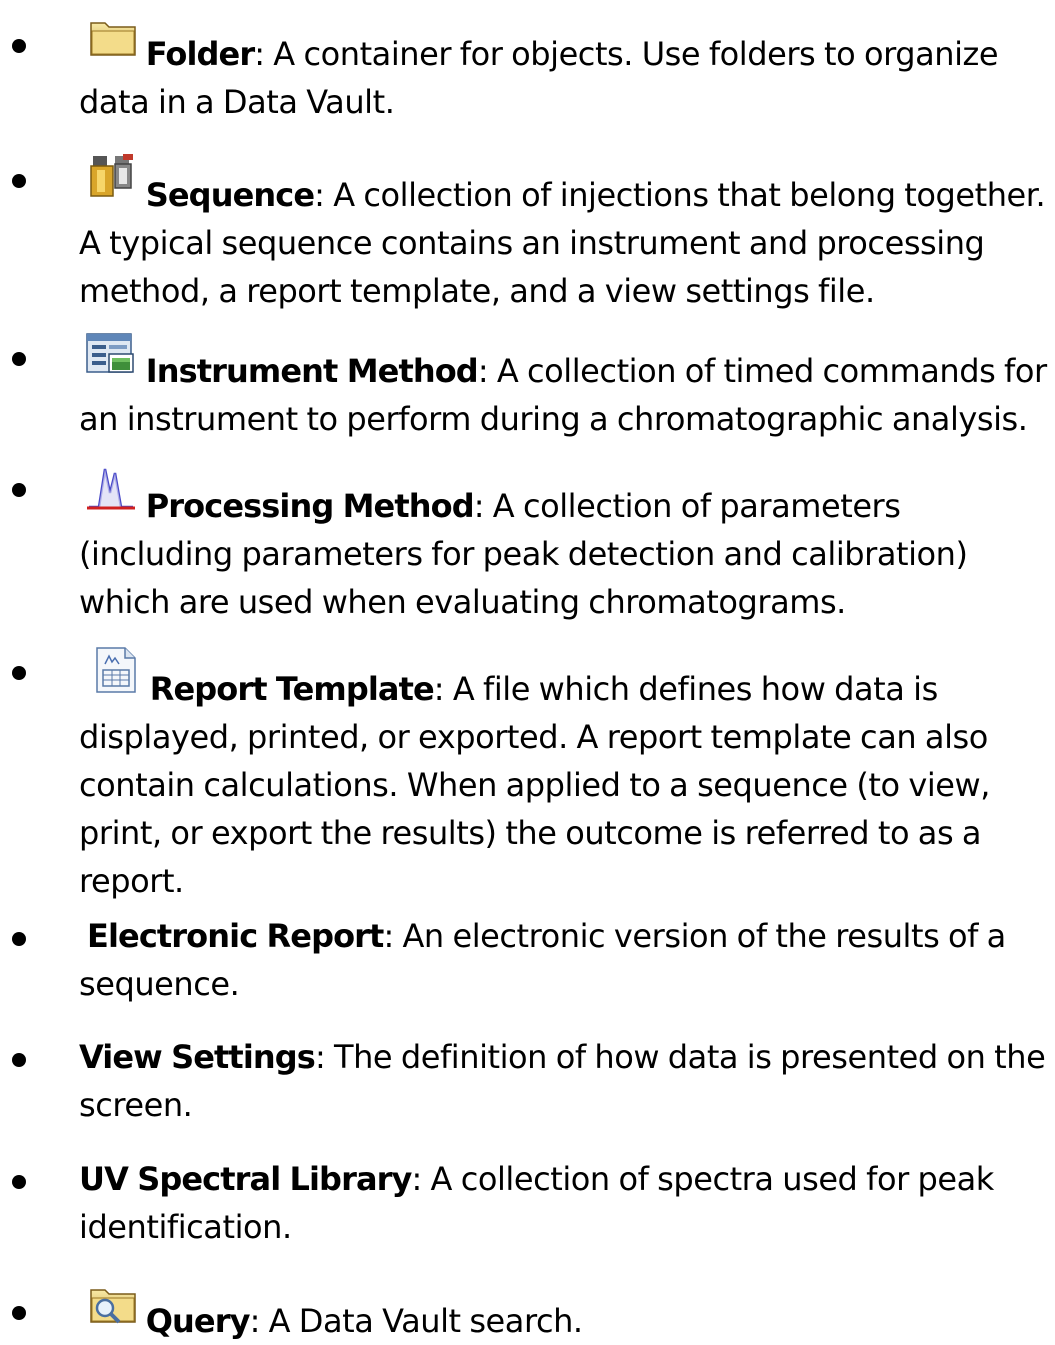 Image resolution: width=1055 pixels, height=1345 pixels. I want to click on term-label: Sequence, so click(230, 195).